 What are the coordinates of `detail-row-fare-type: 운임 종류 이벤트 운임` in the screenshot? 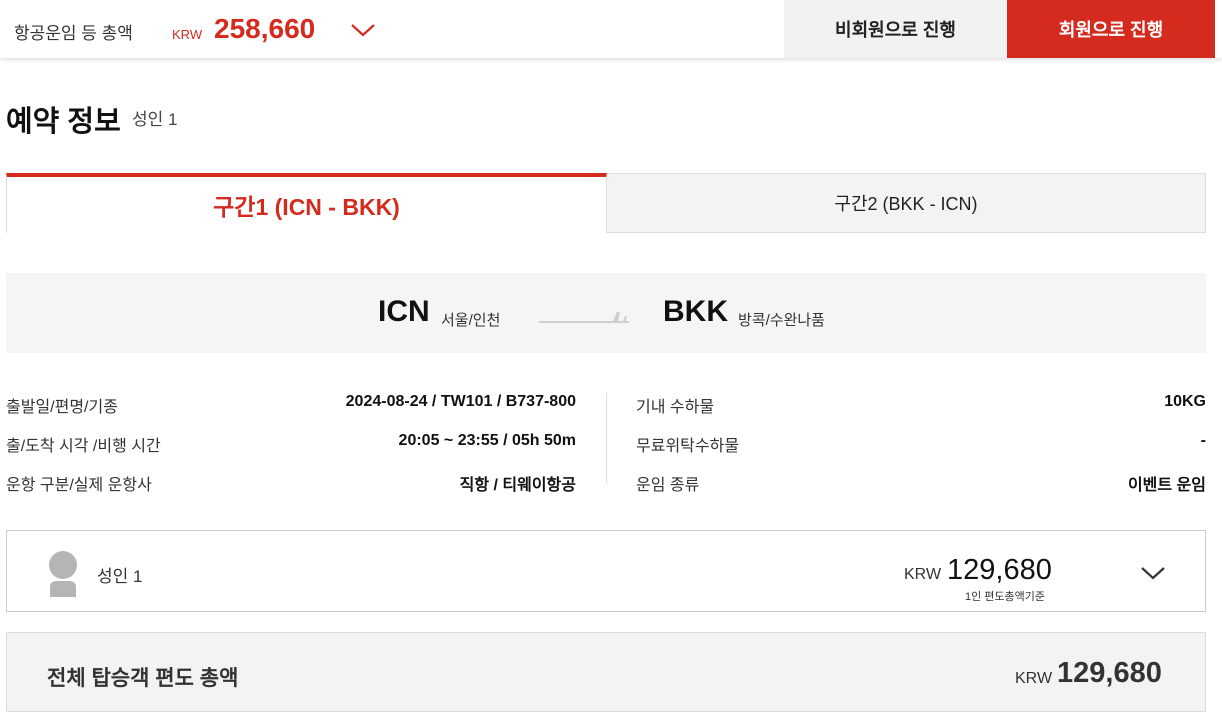 It's located at (921, 482).